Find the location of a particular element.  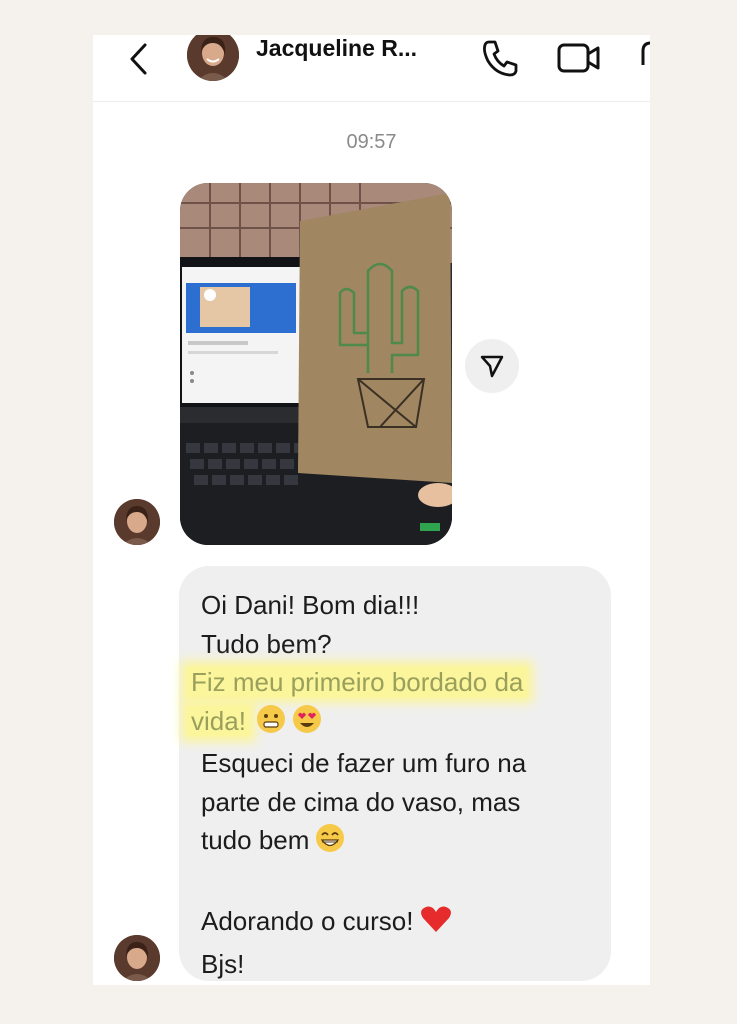

highlight: vida! is located at coordinates (218, 720).